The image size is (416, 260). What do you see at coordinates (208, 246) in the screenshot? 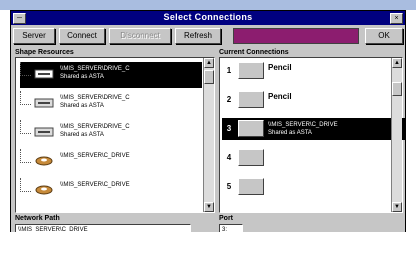
I see `background-bottom` at bounding box center [208, 246].